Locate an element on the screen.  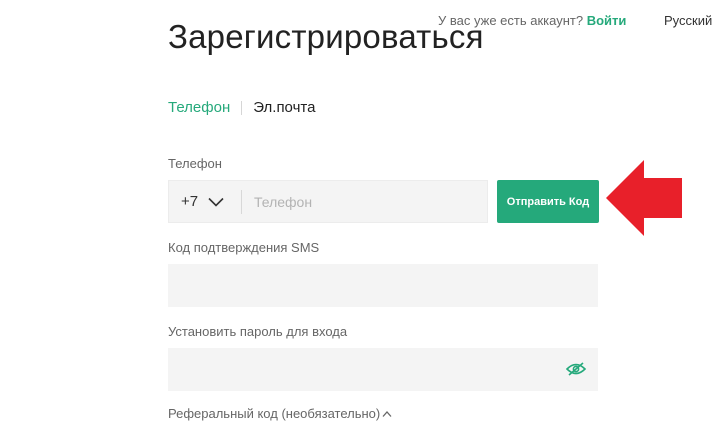
eye-hidden-icon is located at coordinates (576, 369).